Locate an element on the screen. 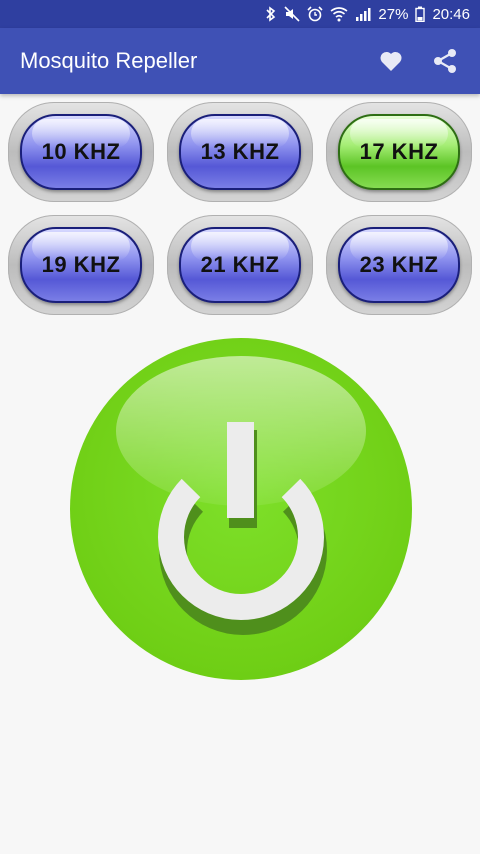 The image size is (480, 854). freq-label: 13 KHZ is located at coordinates (240, 151).